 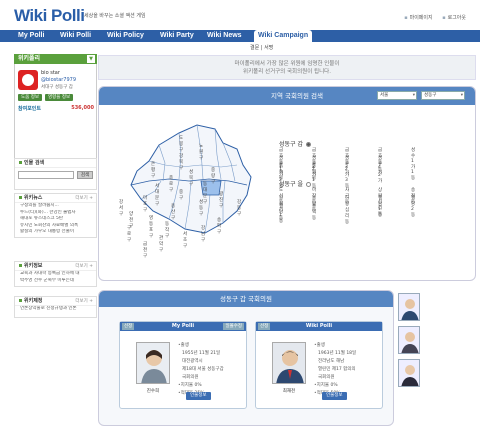 I want to click on person-search-button: 검색, so click(x=85, y=175).